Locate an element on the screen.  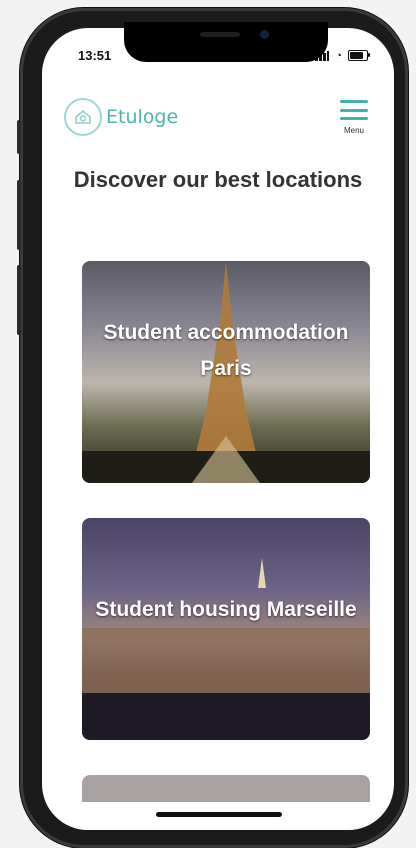
camera-icon is located at coordinates (264, 34).